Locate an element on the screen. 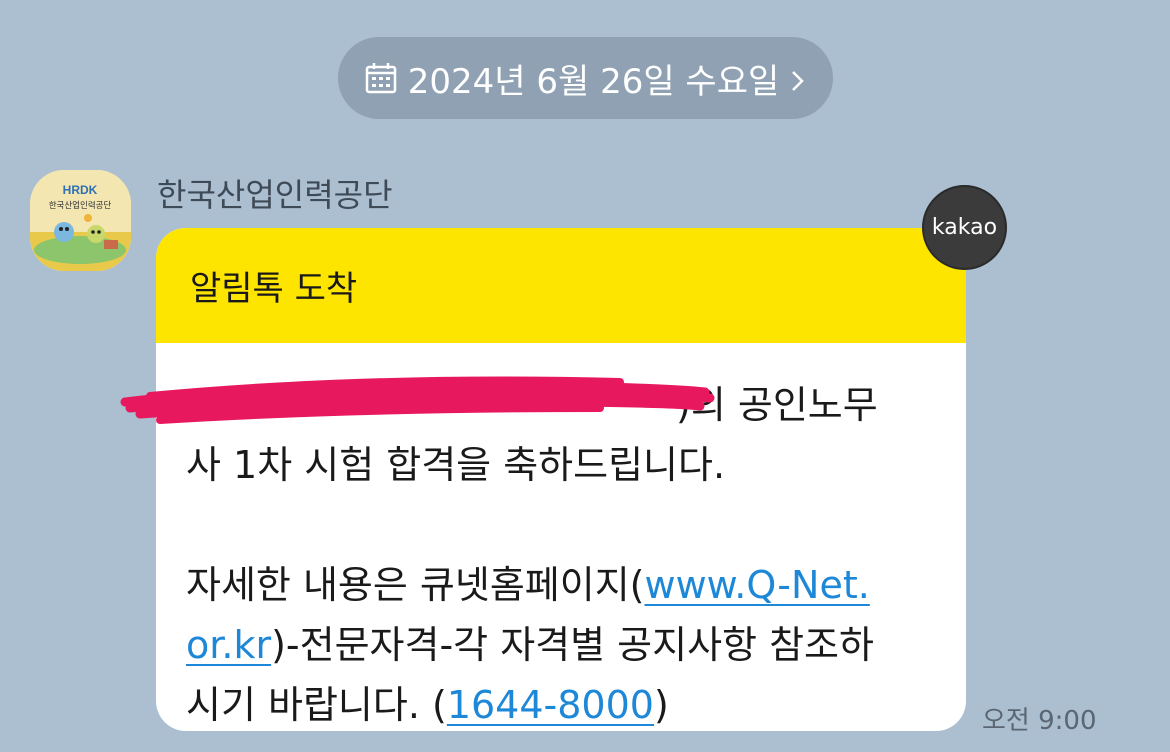 This screenshot has height=752, width=1170. kakao-badge-label: kakao is located at coordinates (964, 227).